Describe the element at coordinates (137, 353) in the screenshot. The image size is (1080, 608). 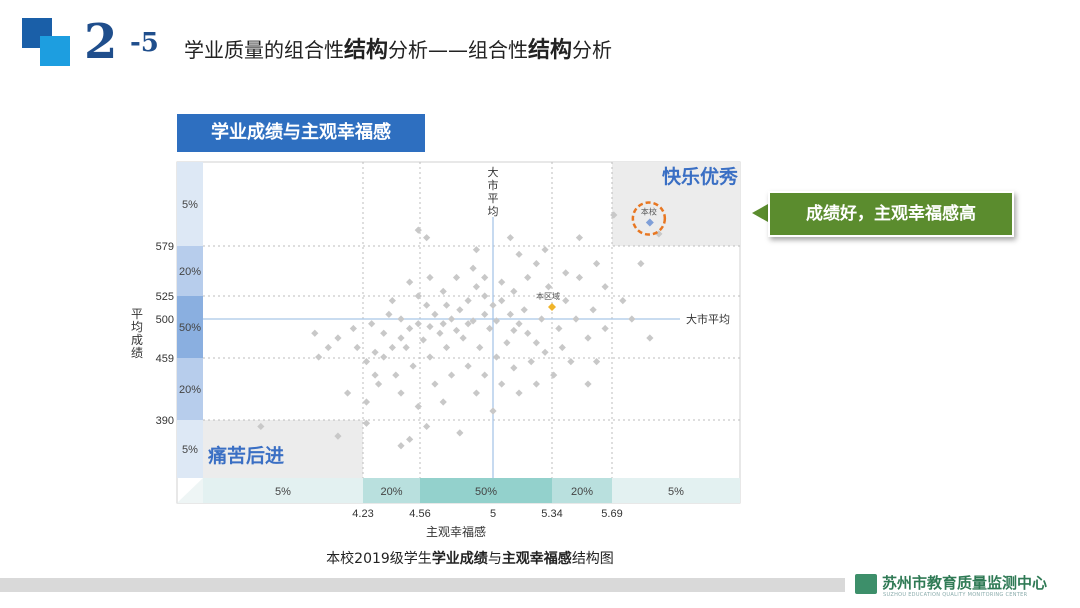
I see `y-axis-title-char: 绩` at that location.